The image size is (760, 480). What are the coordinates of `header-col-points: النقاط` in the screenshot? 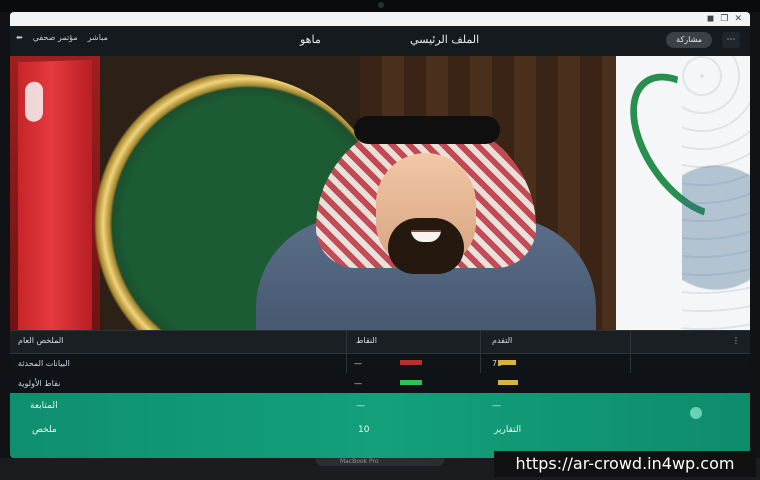 It's located at (366, 340).